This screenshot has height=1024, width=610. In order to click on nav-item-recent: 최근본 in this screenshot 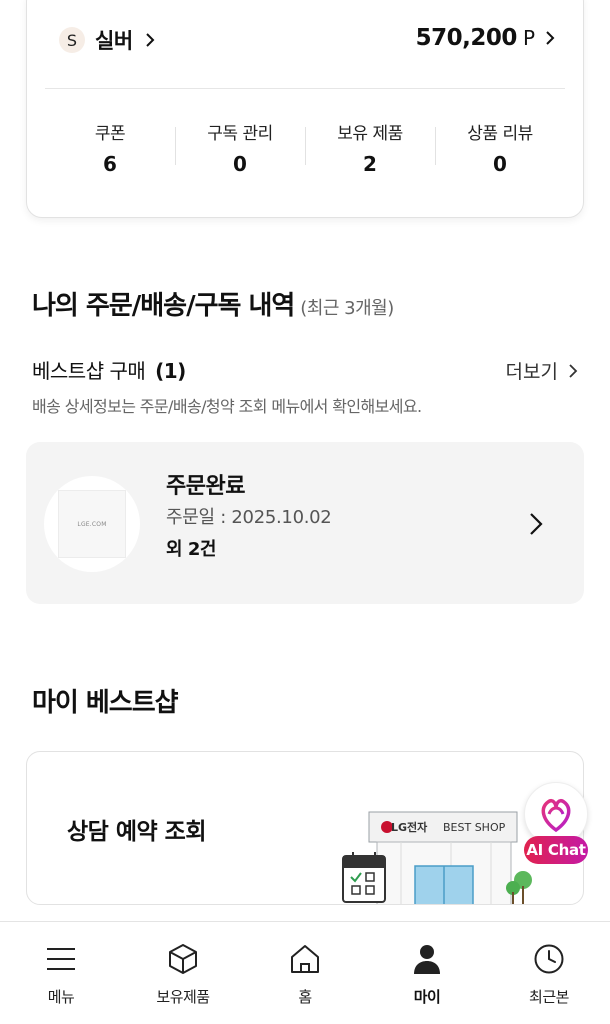, I will do `click(549, 973)`.